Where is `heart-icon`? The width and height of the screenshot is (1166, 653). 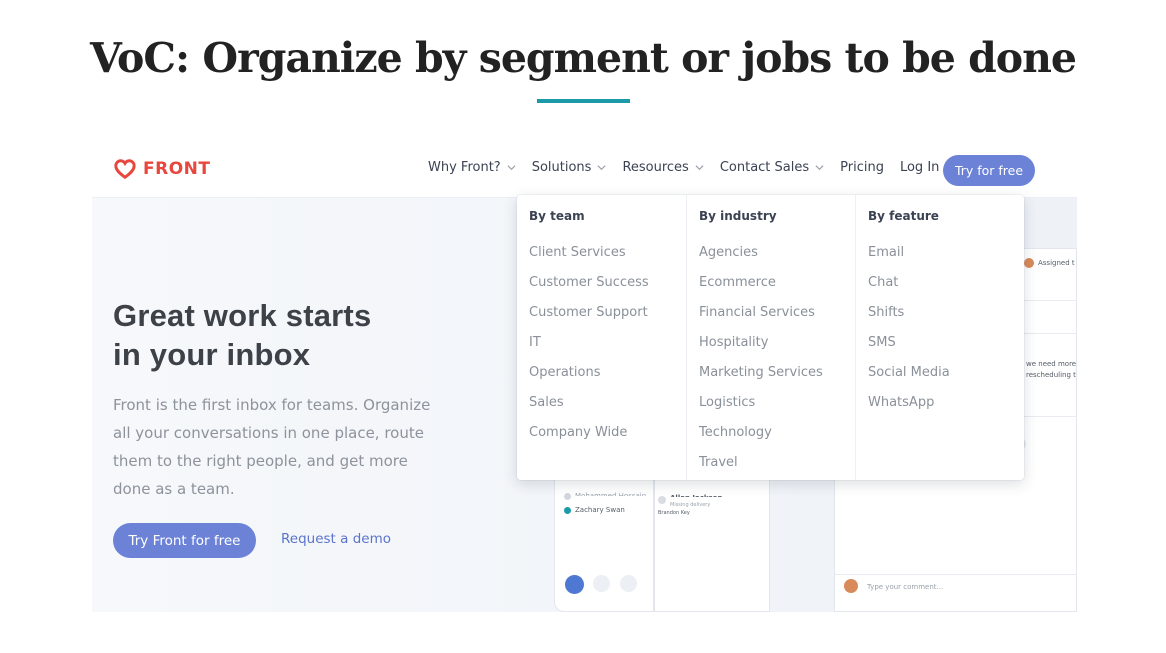 heart-icon is located at coordinates (125, 169).